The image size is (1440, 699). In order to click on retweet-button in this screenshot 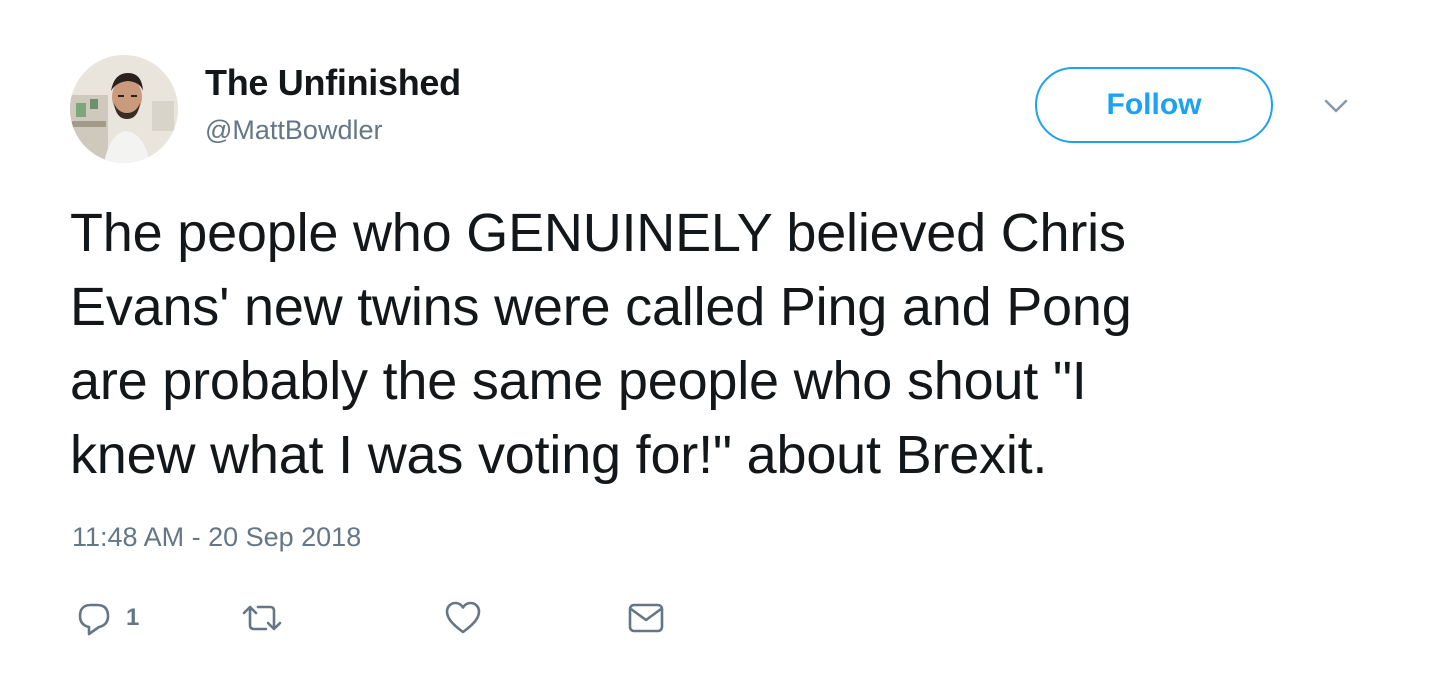, I will do `click(262, 618)`.